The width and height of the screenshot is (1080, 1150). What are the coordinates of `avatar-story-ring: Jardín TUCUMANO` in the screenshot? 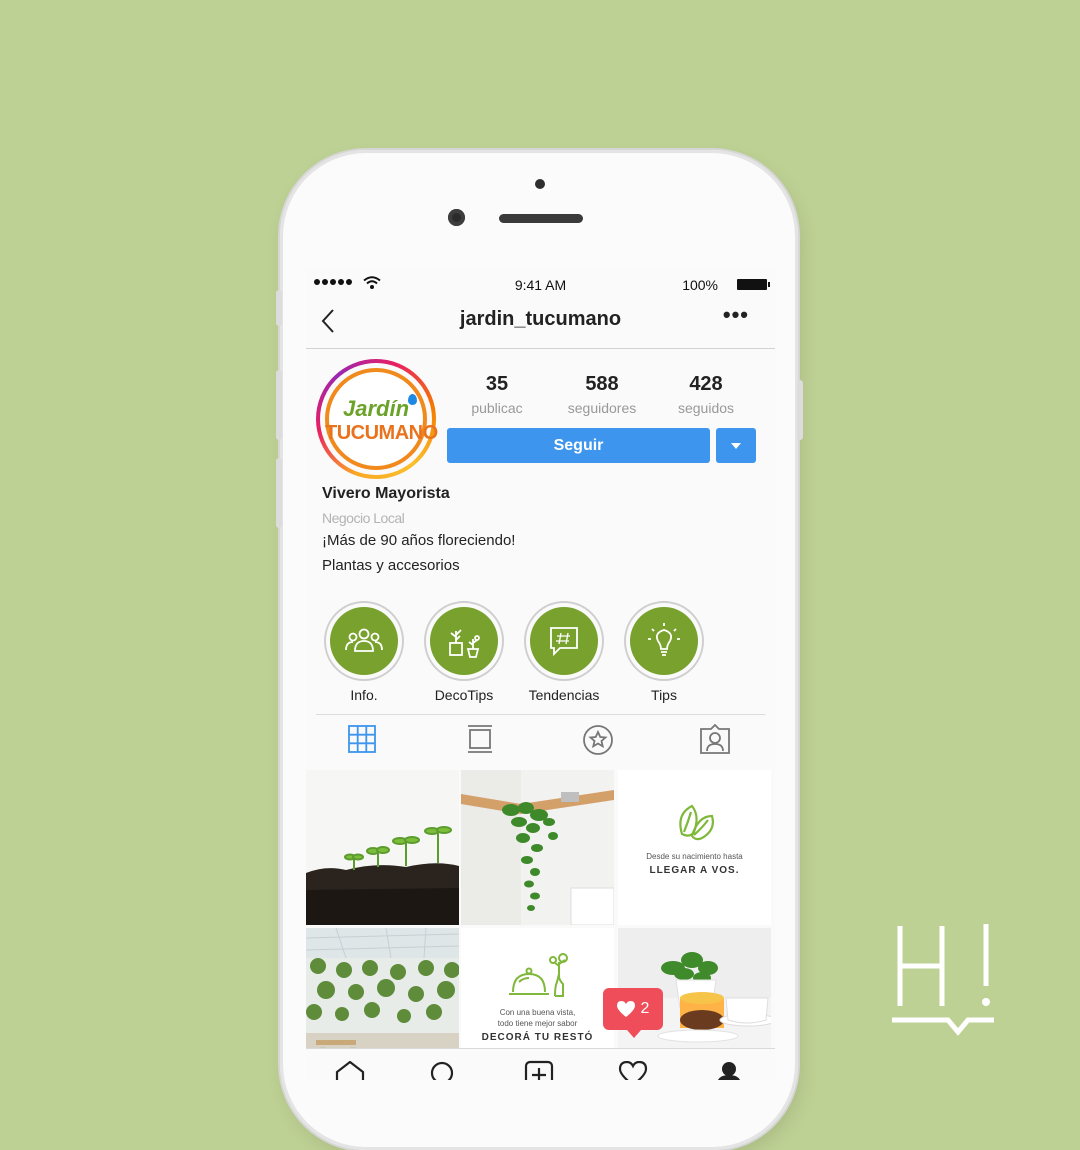 It's located at (377, 419).